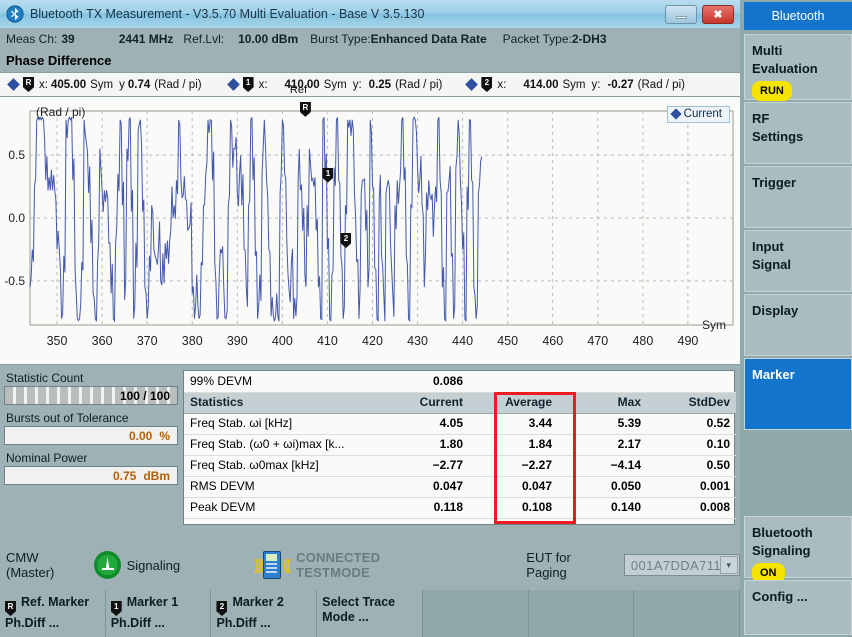 The width and height of the screenshot is (852, 637). Describe the element at coordinates (620, 84) in the screenshot. I see `marker-y-value-2: -0.27` at that location.